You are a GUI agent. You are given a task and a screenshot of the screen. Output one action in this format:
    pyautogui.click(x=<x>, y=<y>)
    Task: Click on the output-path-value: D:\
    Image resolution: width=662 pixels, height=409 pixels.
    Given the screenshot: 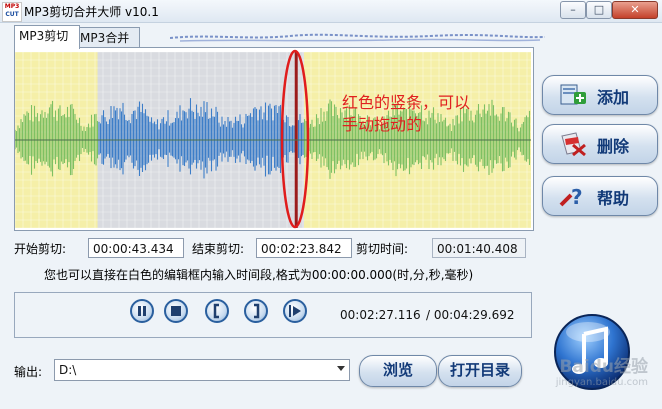 What is the action you would take?
    pyautogui.click(x=68, y=370)
    